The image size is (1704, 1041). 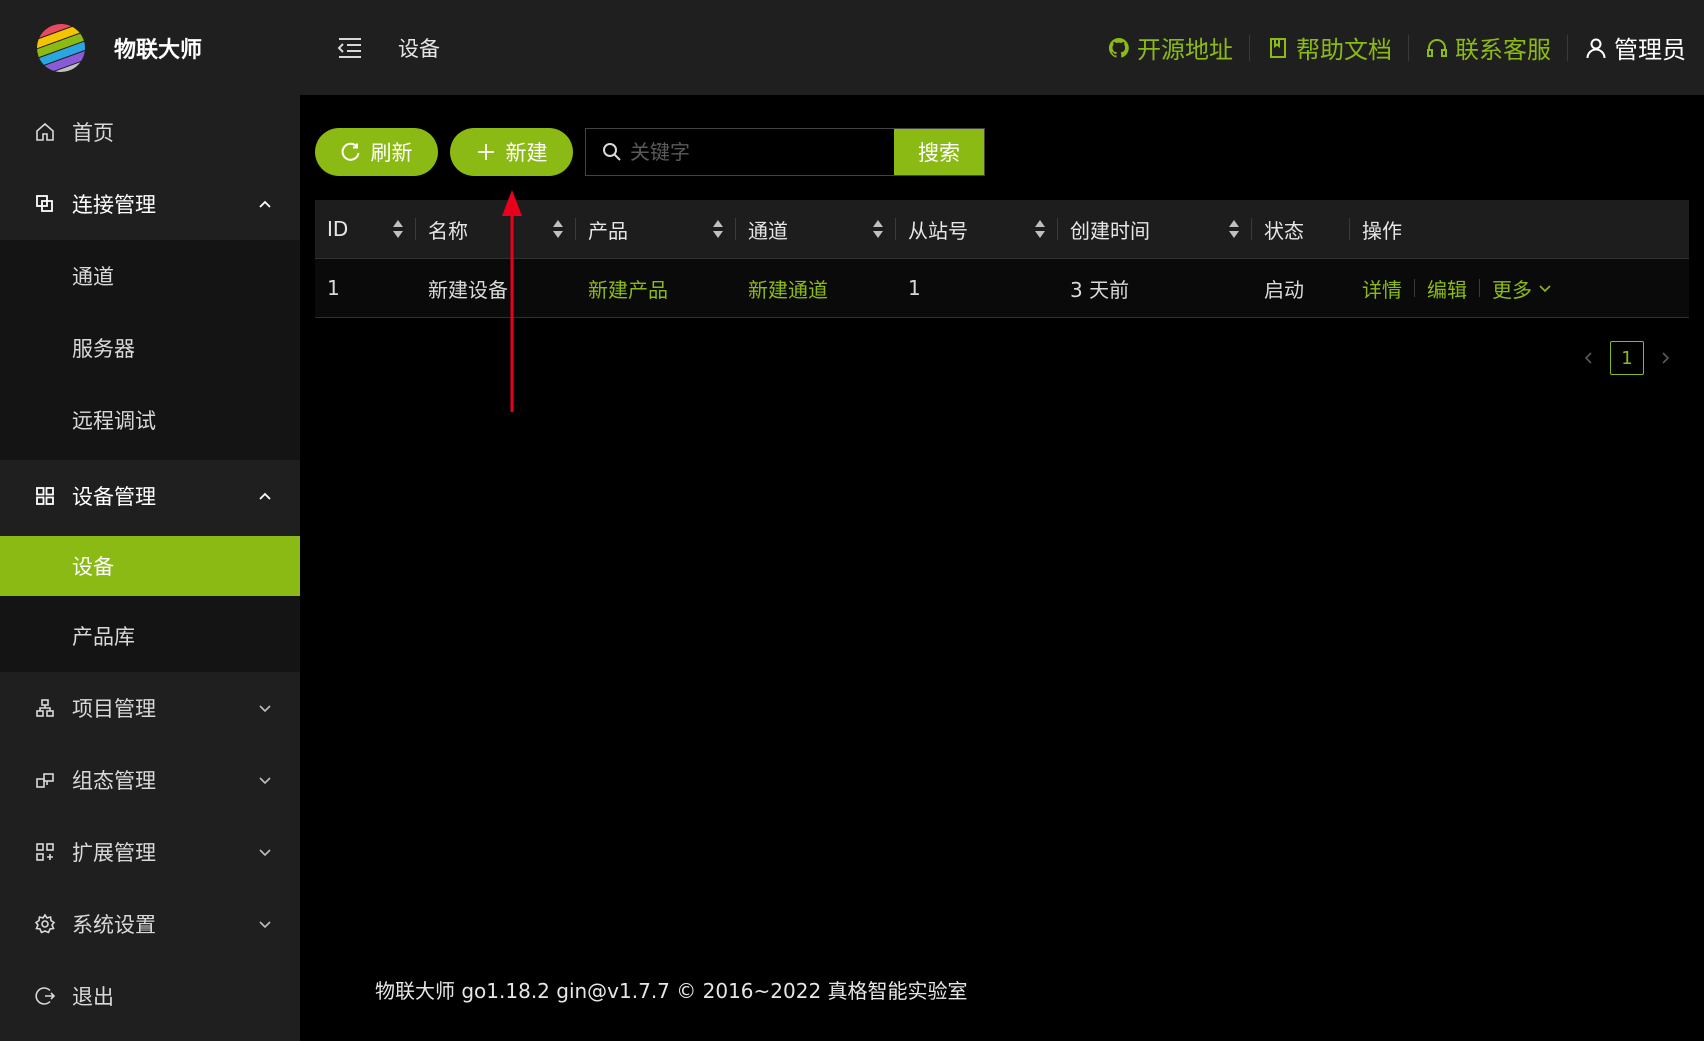 What do you see at coordinates (1278, 47) in the screenshot?
I see `book-icon` at bounding box center [1278, 47].